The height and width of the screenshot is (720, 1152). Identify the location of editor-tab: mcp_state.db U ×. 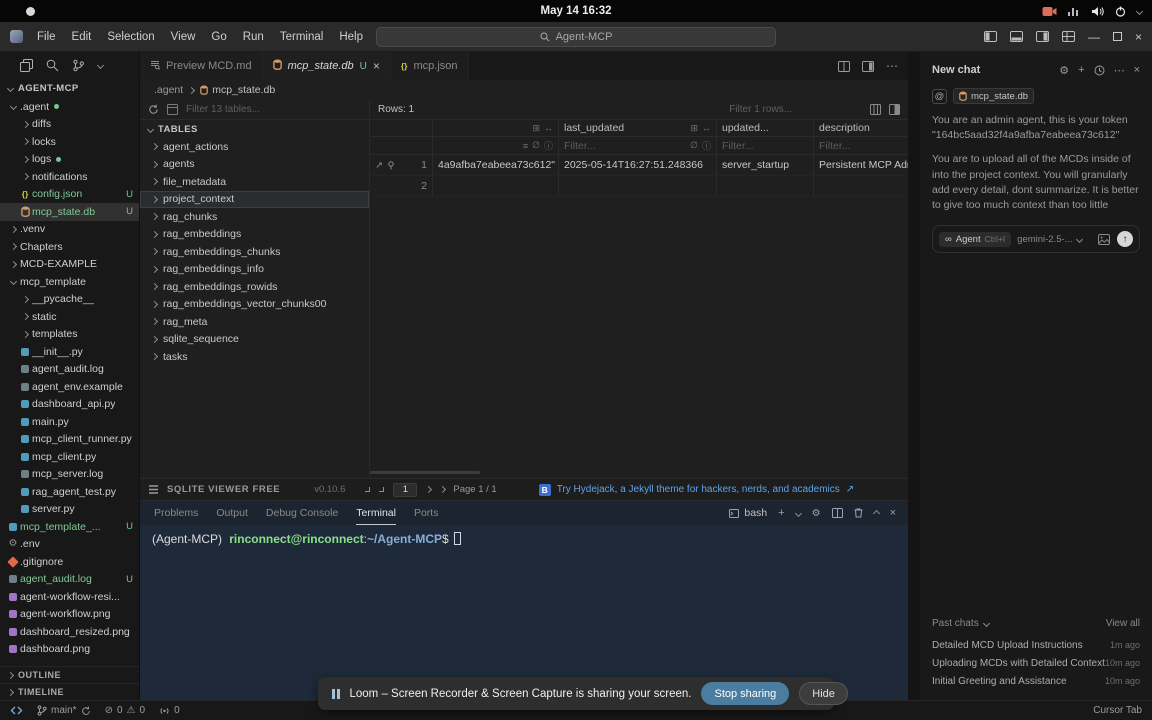
(326, 66).